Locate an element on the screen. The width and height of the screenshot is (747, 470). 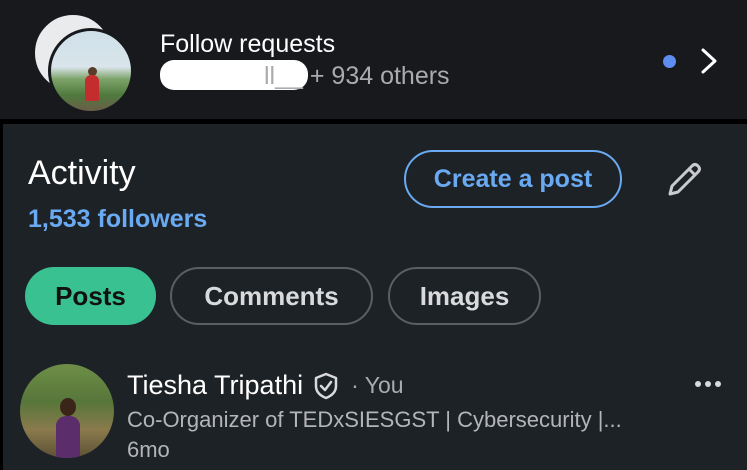
follow-requests-title: Follow requests is located at coordinates (248, 44).